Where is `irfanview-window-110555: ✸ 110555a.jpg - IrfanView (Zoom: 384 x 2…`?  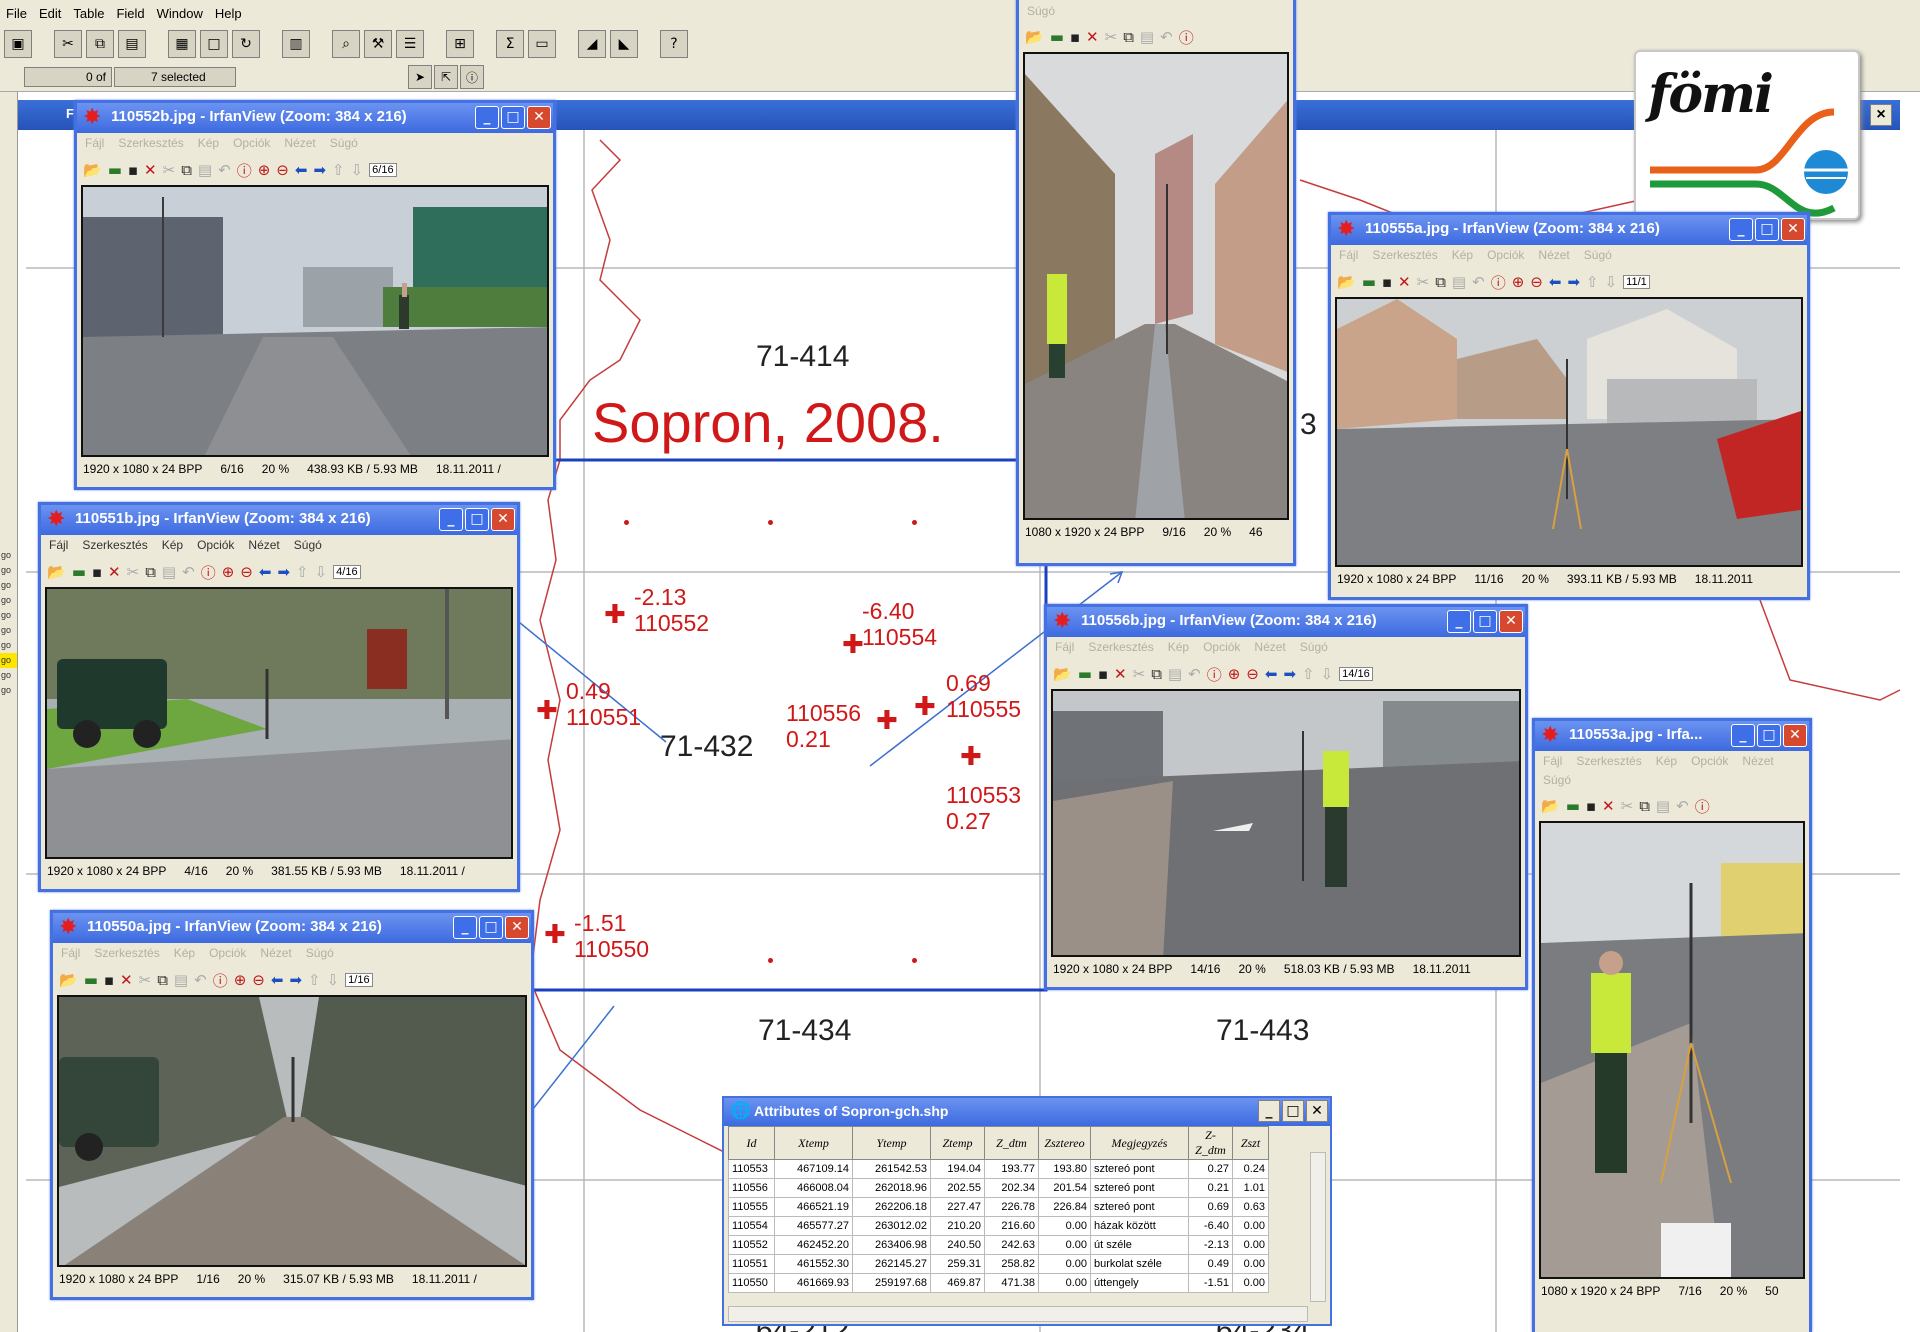 irfanview-window-110555: ✸ 110555a.jpg - IrfanView (Zoom: 384 x 2… is located at coordinates (1569, 406).